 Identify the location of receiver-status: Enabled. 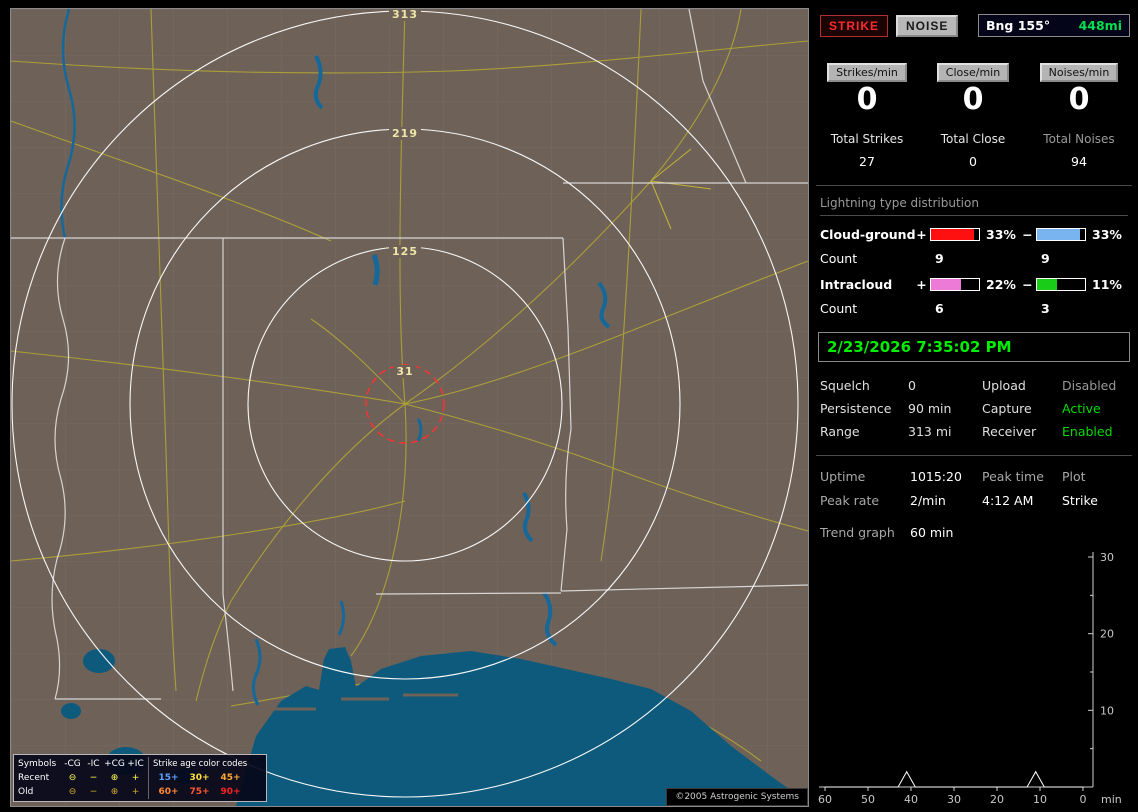
(1087, 431).